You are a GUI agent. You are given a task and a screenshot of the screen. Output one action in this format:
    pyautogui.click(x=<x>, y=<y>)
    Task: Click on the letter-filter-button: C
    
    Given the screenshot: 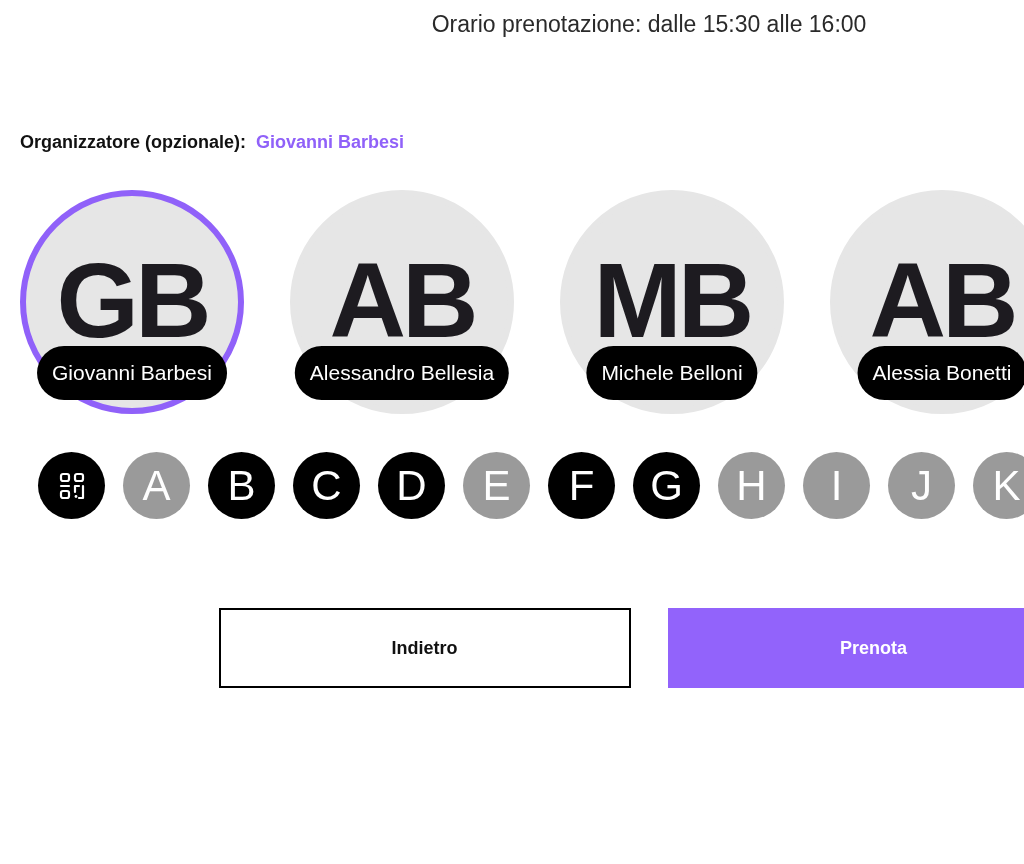 What is the action you would take?
    pyautogui.click(x=326, y=485)
    